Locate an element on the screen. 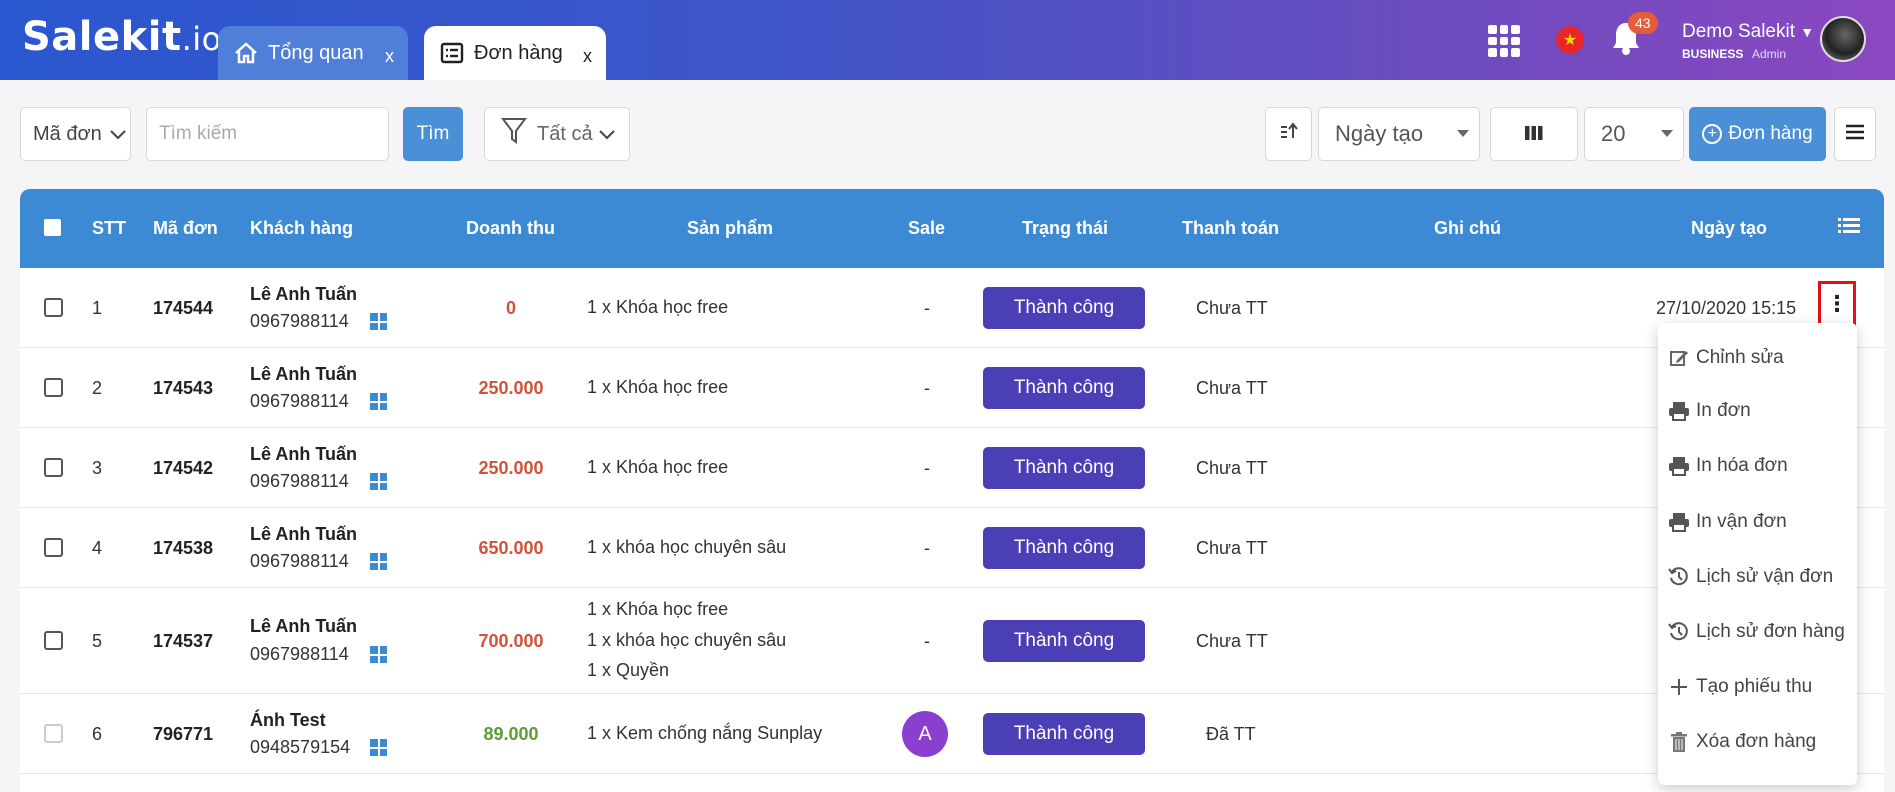  order-code: 174542 is located at coordinates (183, 468).